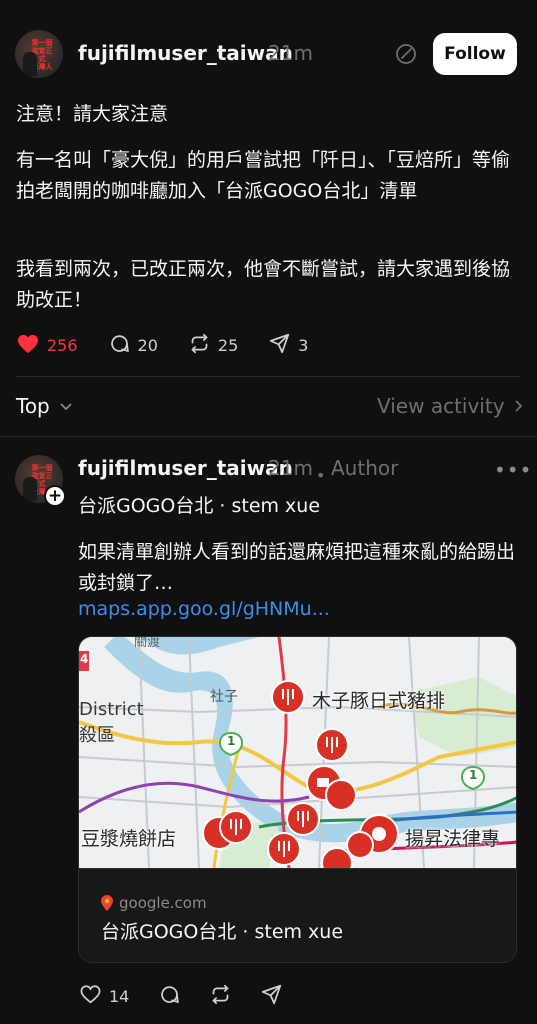  I want to click on reply-time: 21m, so click(290, 468).